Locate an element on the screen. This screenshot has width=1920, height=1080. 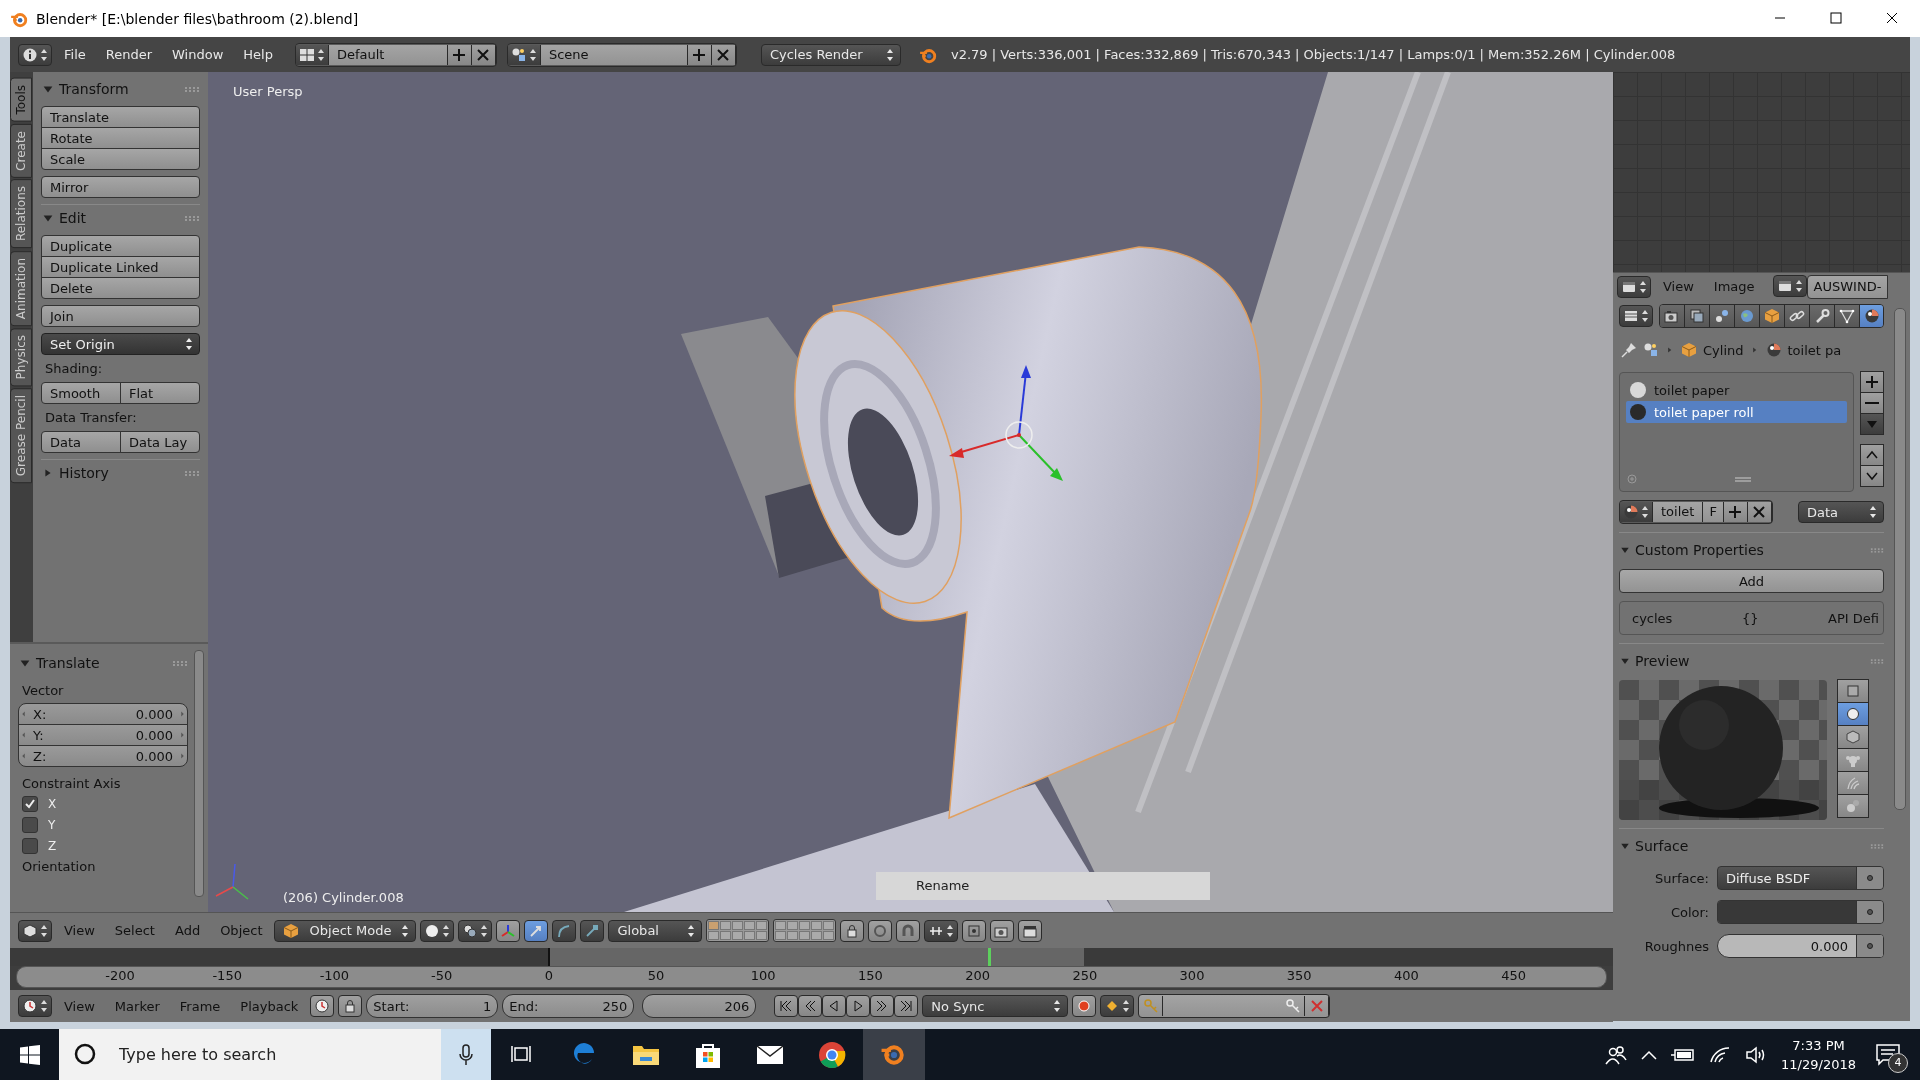
tool-button: Duplicate is located at coordinates (120, 246).